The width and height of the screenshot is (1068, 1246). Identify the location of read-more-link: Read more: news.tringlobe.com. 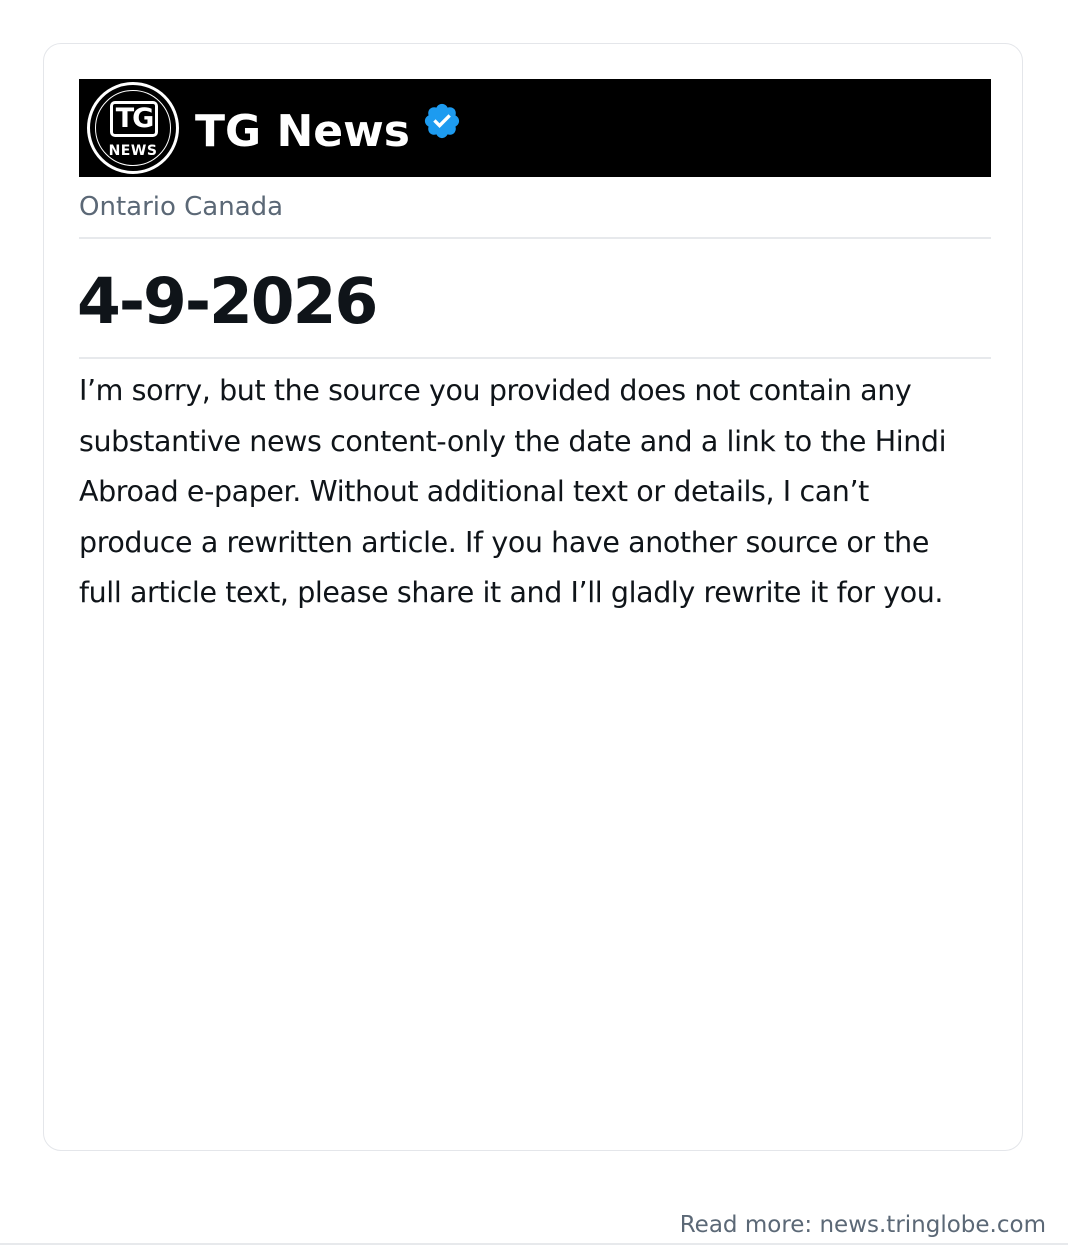
(863, 1225).